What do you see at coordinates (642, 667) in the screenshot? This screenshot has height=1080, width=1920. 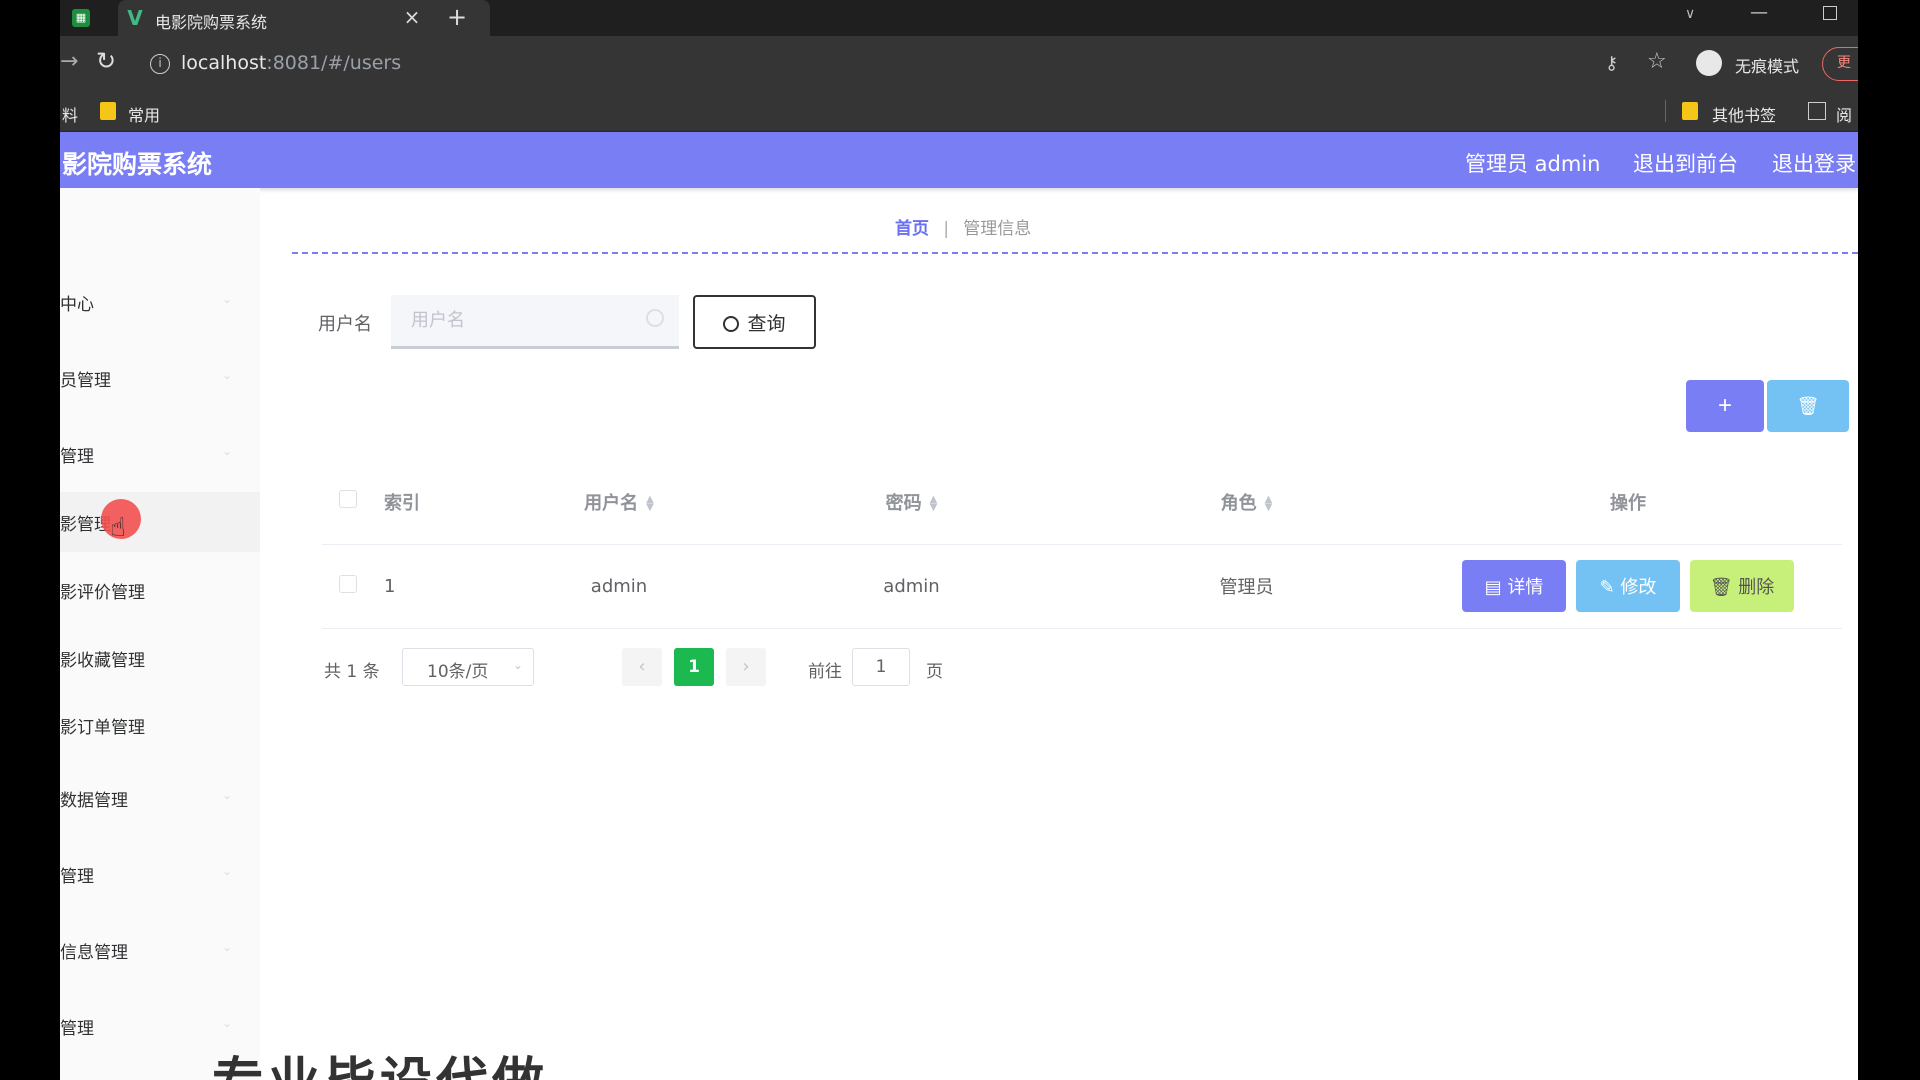 I see `prev-page-button: ‹` at bounding box center [642, 667].